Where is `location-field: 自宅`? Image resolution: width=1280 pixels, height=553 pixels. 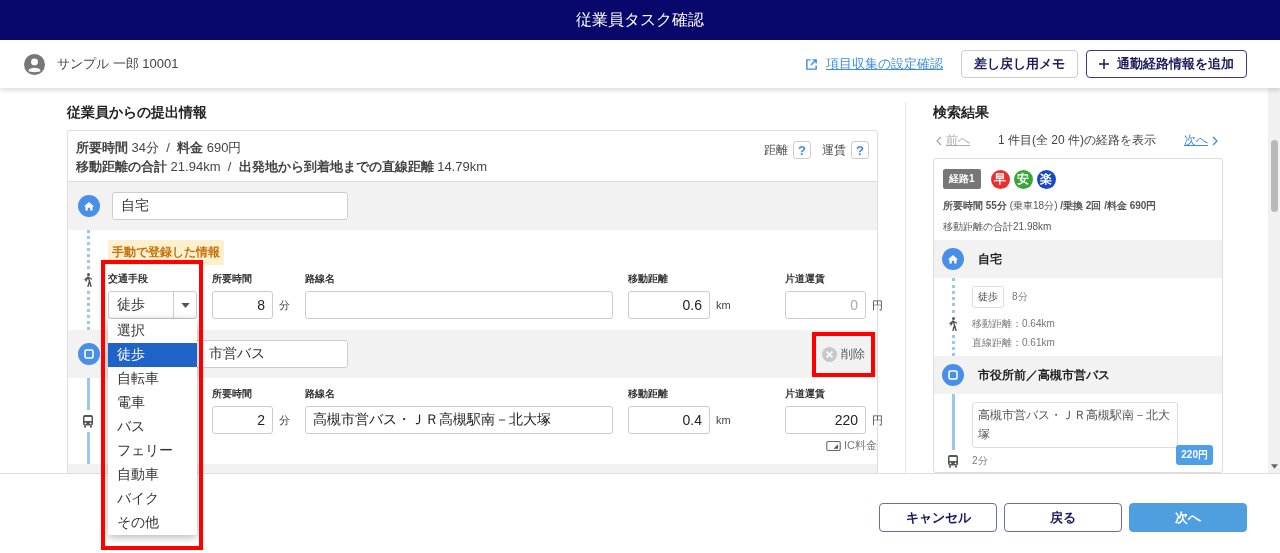
location-field: 自宅 is located at coordinates (230, 206).